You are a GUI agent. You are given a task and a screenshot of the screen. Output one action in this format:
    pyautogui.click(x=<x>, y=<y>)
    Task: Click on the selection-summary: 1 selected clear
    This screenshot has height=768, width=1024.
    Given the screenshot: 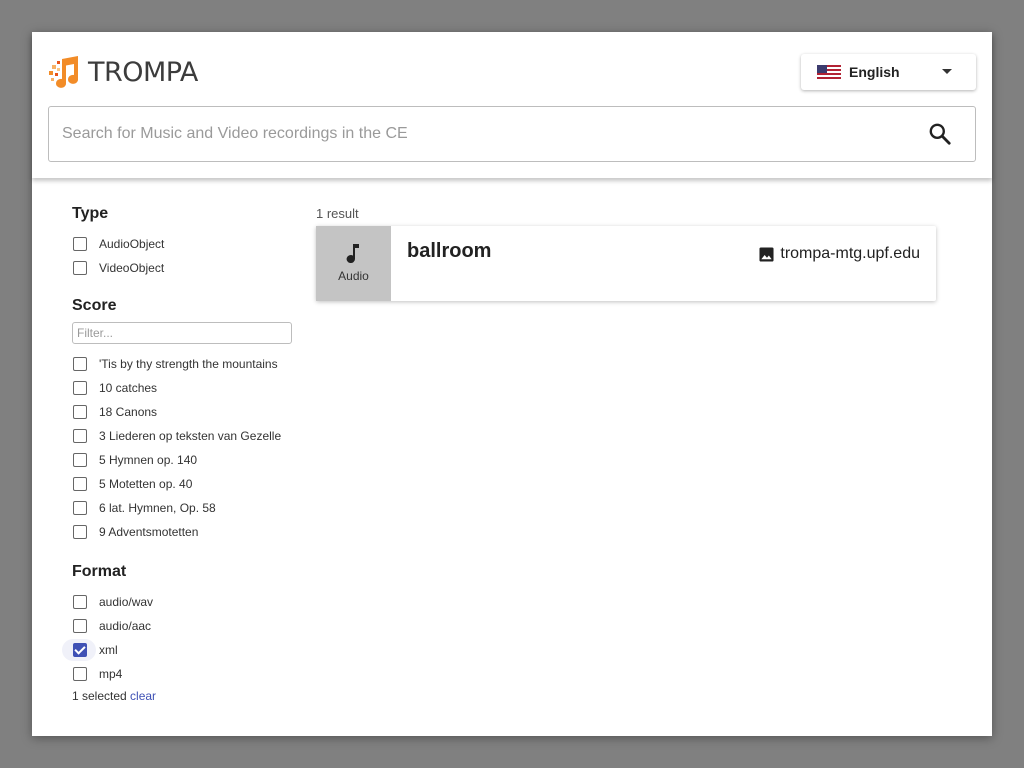 What is the action you would take?
    pyautogui.click(x=187, y=696)
    